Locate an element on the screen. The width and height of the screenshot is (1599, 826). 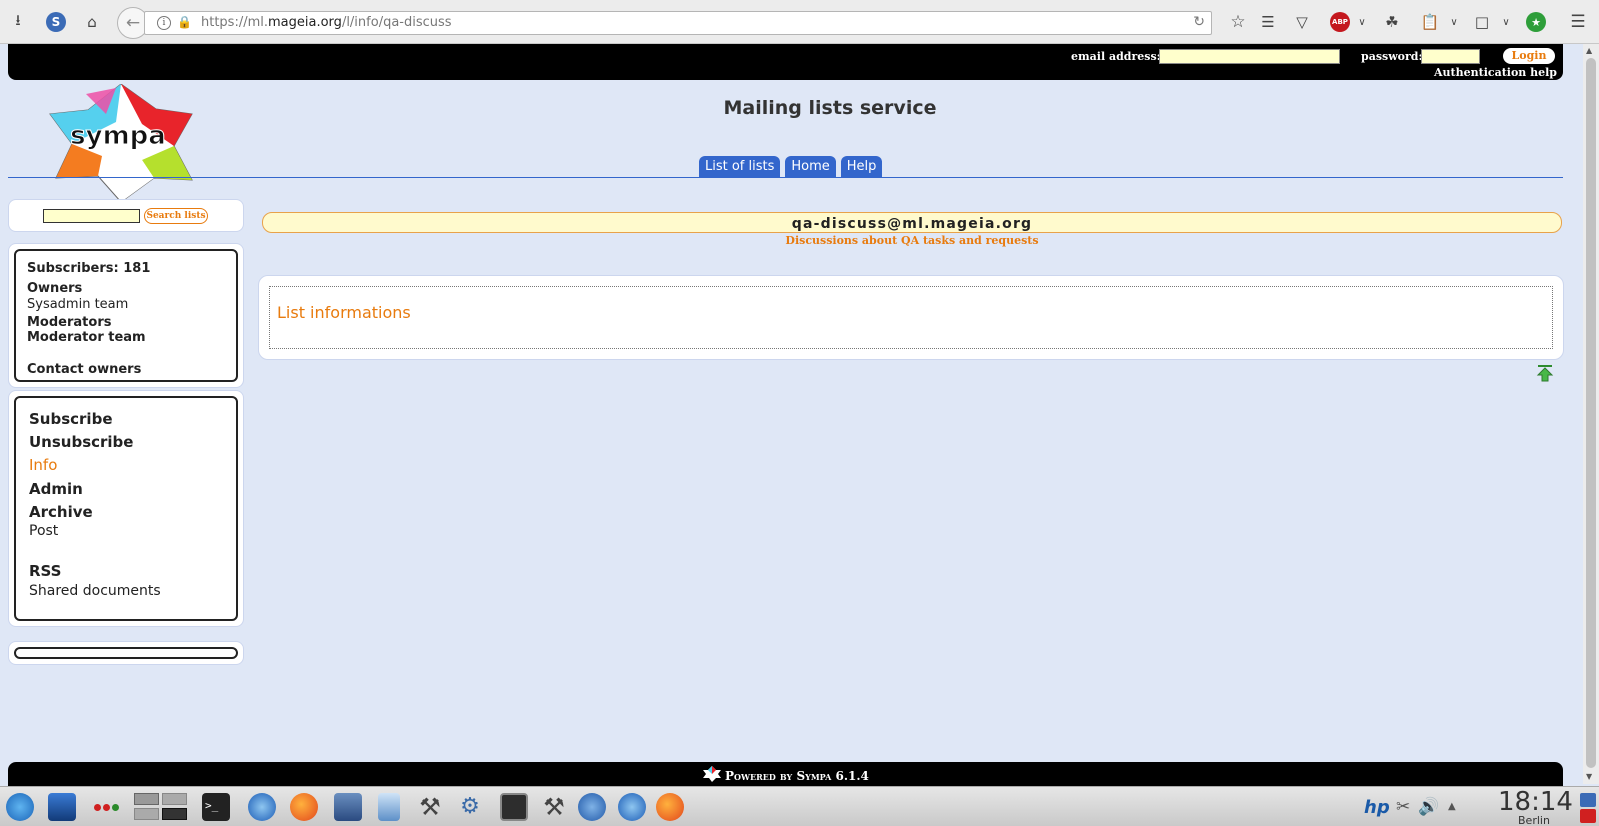
menu-admin: Admin is located at coordinates (56, 489).